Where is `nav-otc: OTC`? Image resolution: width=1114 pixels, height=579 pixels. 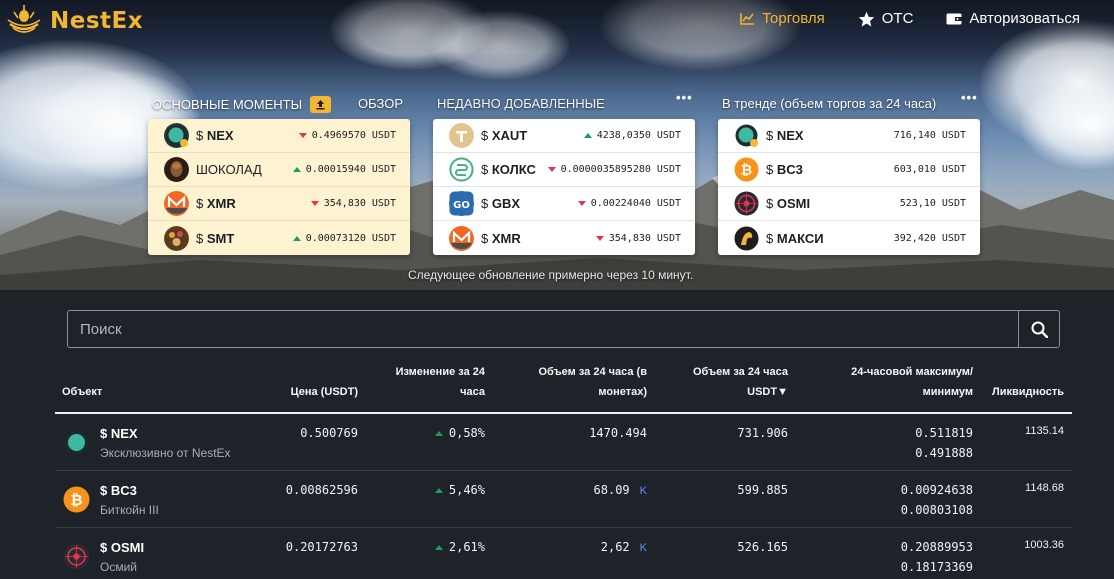 nav-otc: OTC is located at coordinates (886, 18).